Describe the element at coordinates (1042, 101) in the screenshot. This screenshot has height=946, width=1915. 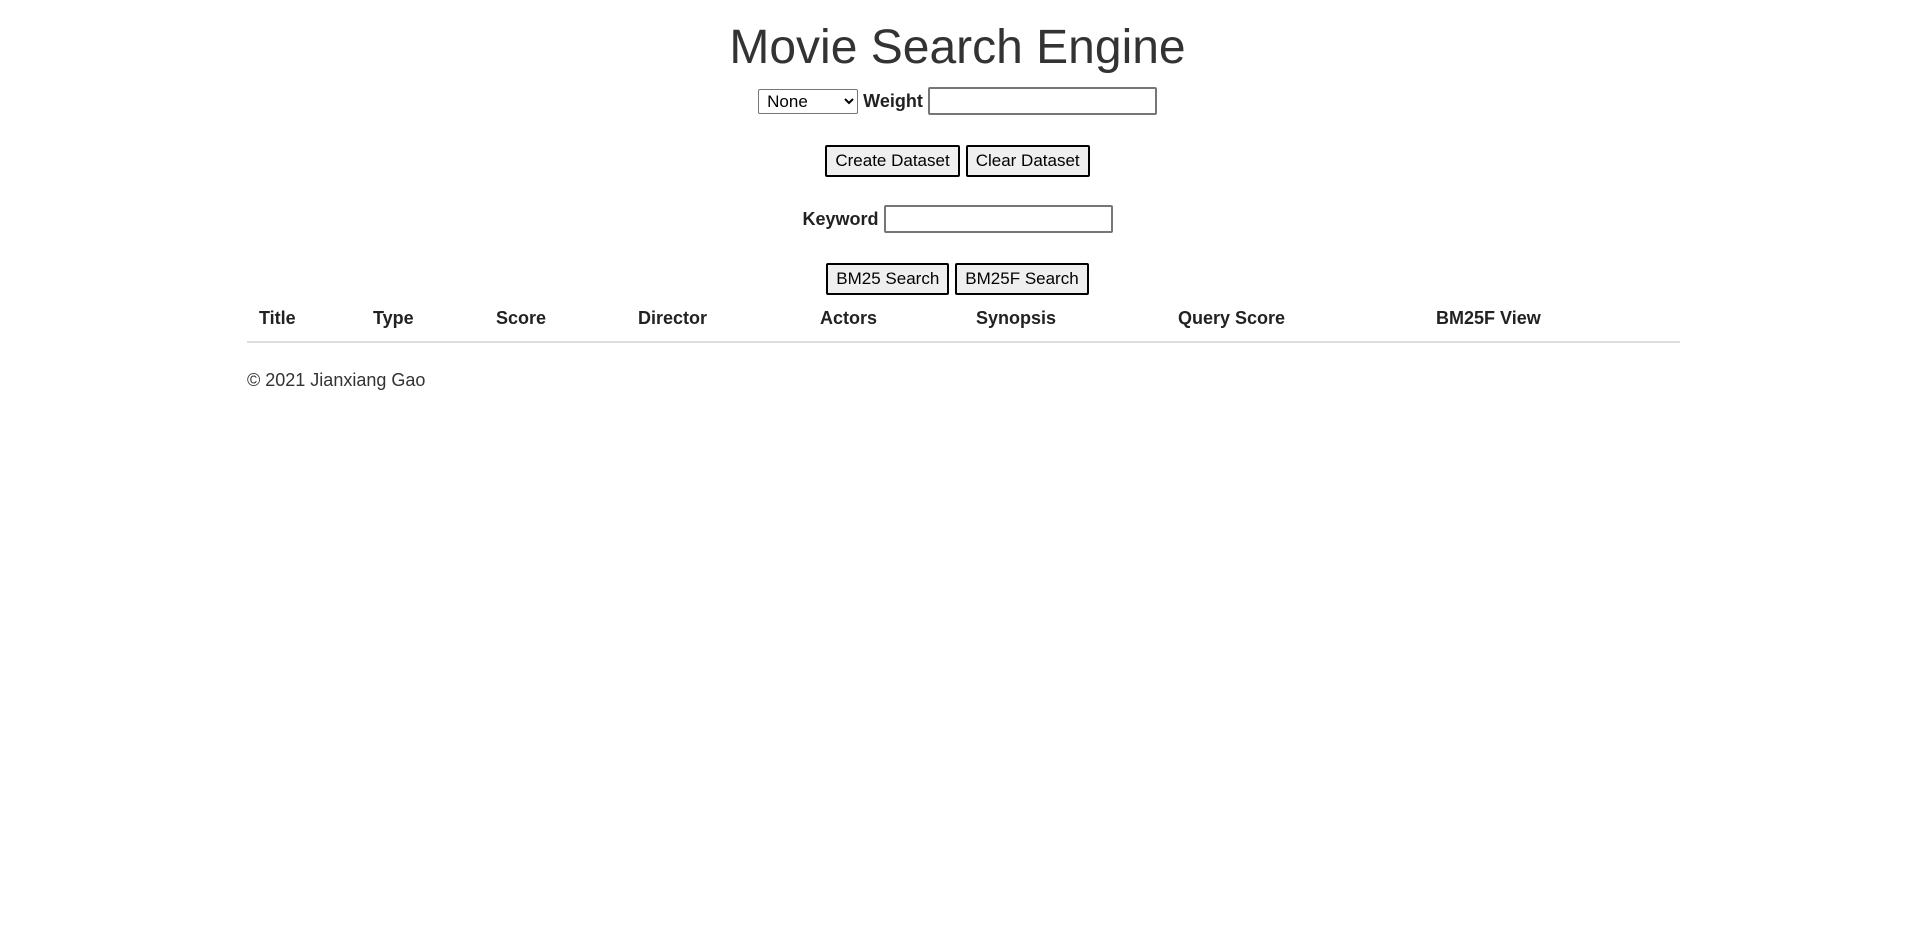
I see `weight-input` at that location.